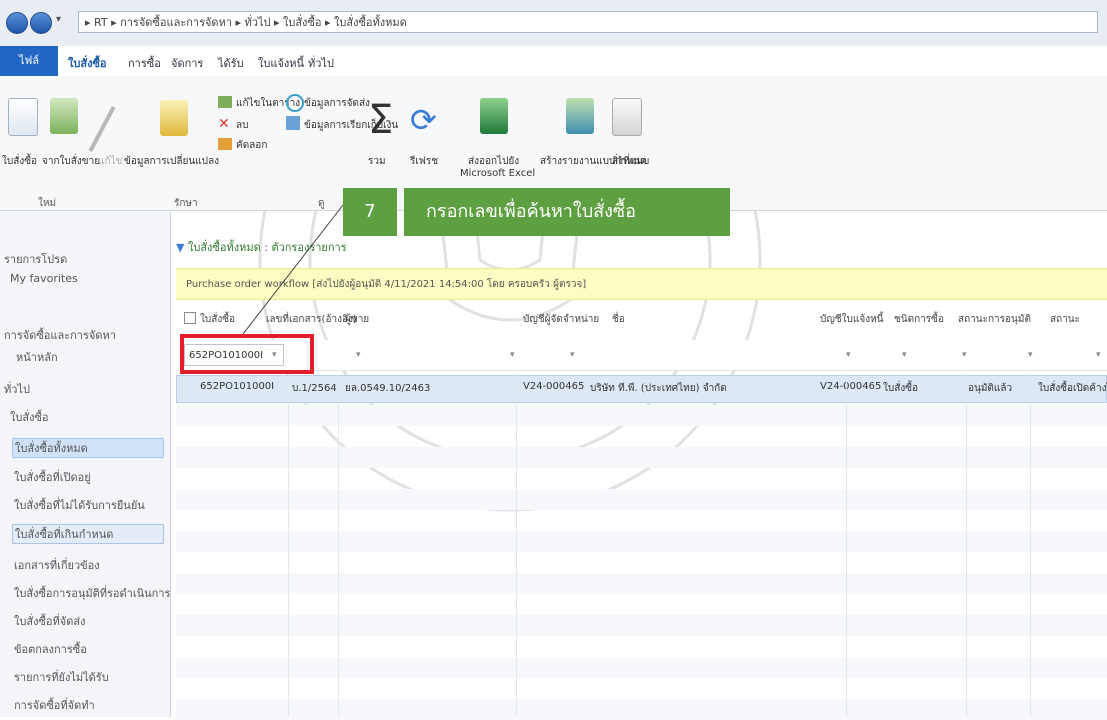 The height and width of the screenshot is (720, 1107). Describe the element at coordinates (567, 212) in the screenshot. I see `callout-instruction: กรอกเลขเพื่อค้นหาใบสั่งซื้อ` at that location.